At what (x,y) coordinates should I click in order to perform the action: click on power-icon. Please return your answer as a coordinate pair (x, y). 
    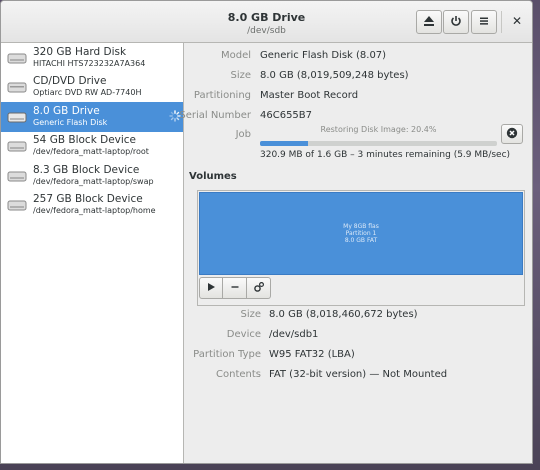
    Looking at the image, I should click on (456, 22).